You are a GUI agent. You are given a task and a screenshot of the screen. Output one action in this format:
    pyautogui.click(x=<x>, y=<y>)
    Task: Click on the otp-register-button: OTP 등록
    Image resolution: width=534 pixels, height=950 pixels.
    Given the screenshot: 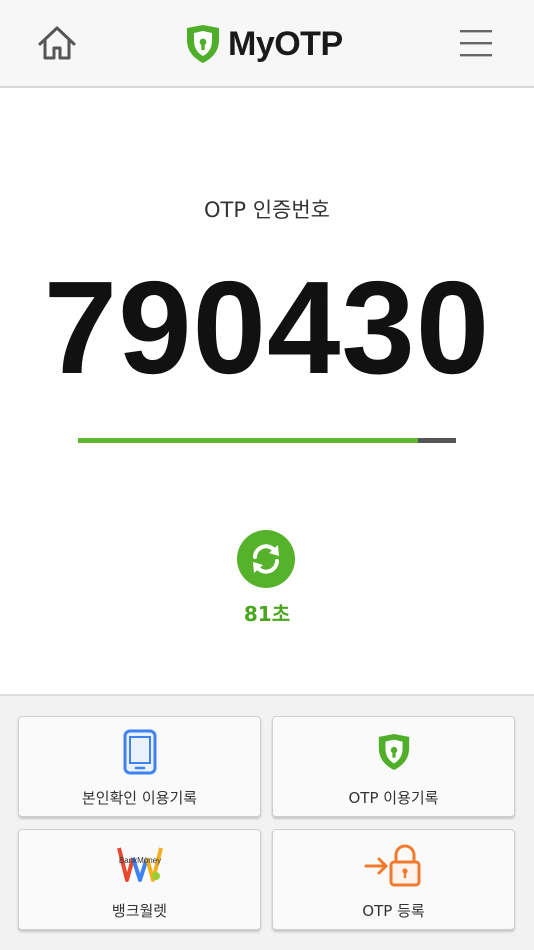 What is the action you would take?
    pyautogui.click(x=393, y=879)
    